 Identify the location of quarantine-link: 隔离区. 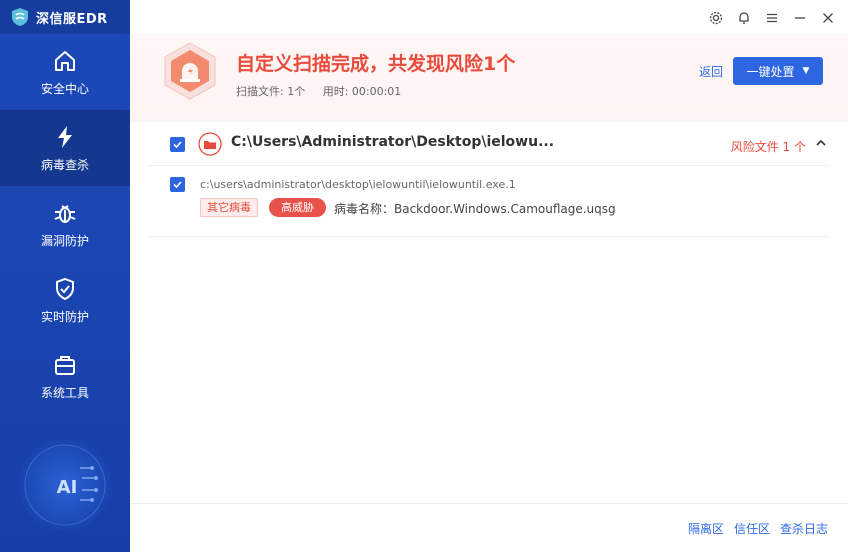
(706, 528).